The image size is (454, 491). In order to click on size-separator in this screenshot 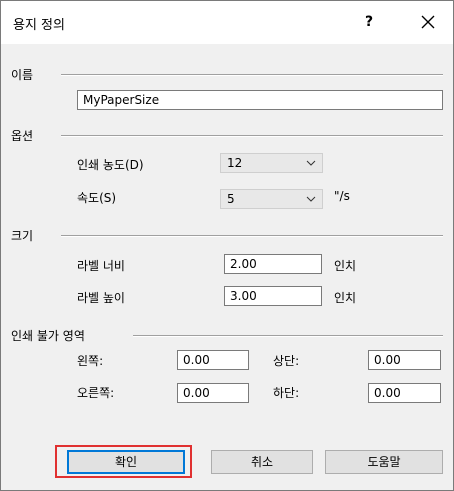, I will do `click(252, 236)`.